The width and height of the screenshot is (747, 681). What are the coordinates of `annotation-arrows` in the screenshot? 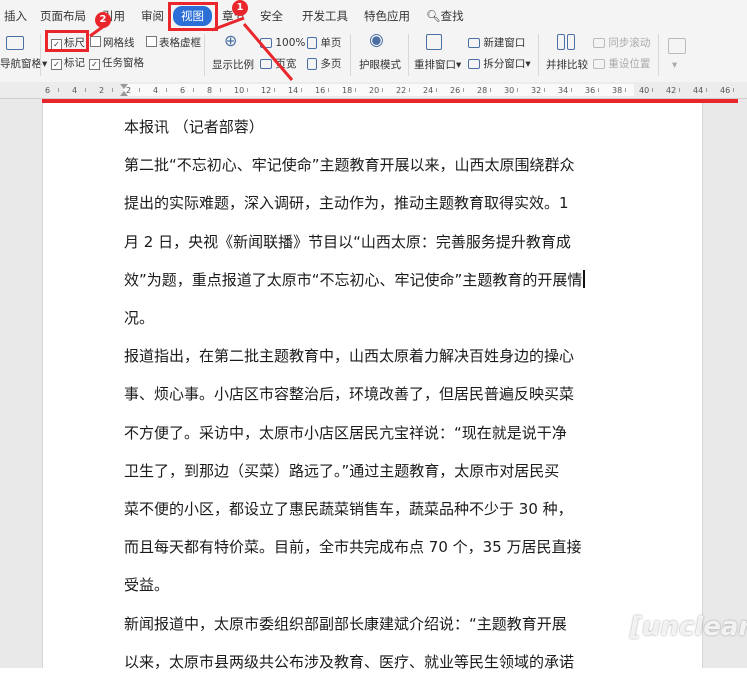 It's located at (191, 48).